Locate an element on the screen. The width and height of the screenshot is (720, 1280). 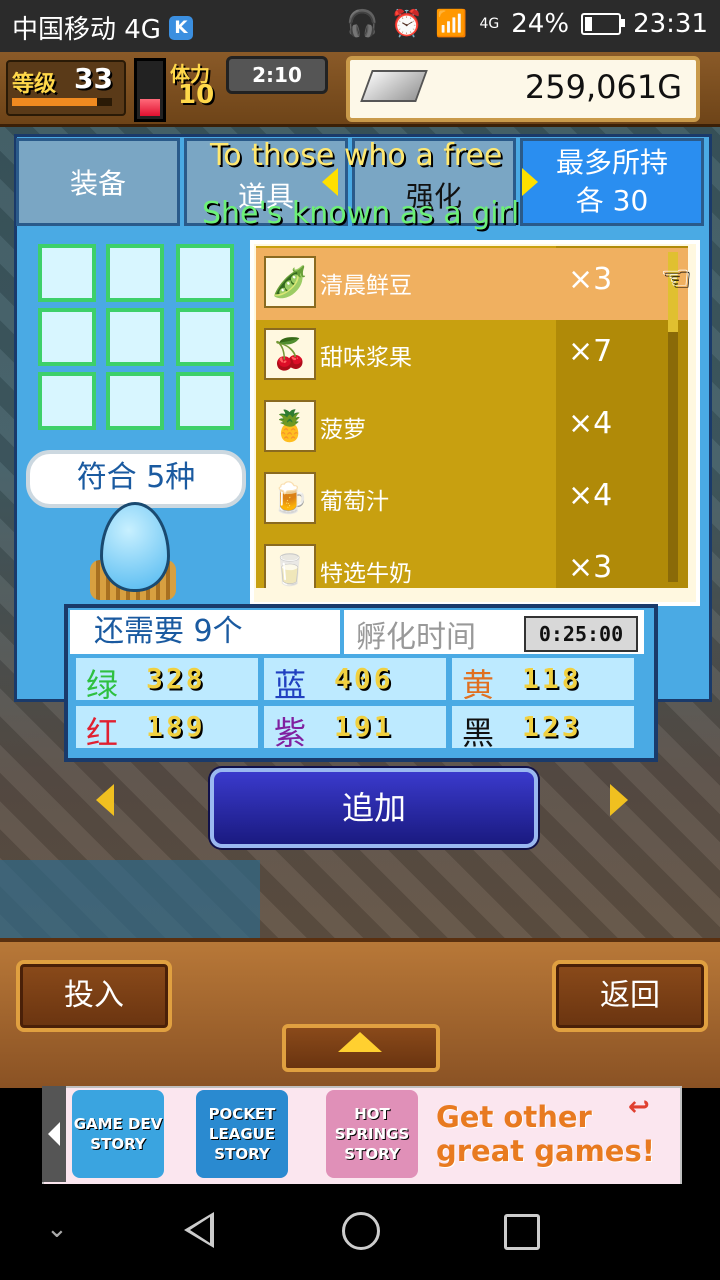
level-progress-bar is located at coordinates (62, 102).